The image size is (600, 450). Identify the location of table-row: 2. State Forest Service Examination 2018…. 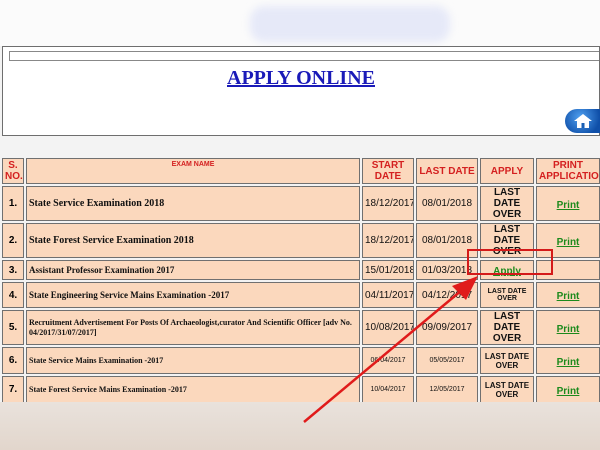
(301, 240).